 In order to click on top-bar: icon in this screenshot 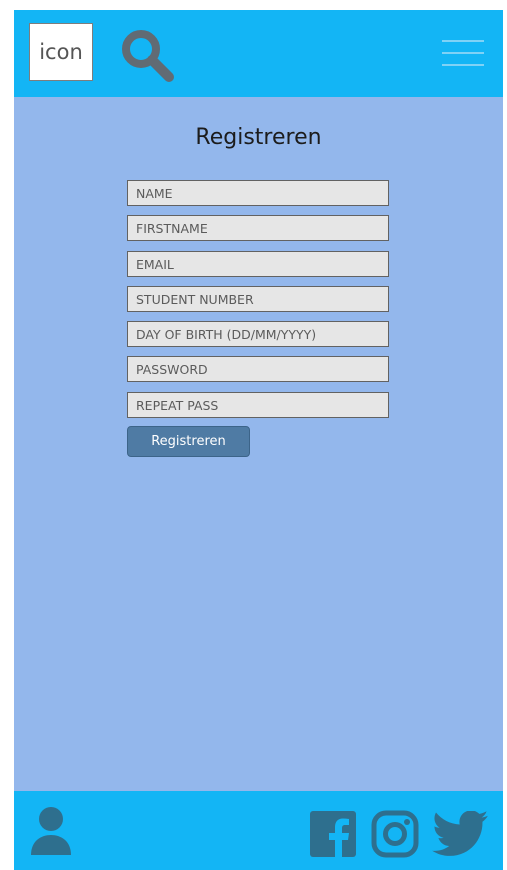, I will do `click(258, 53)`.